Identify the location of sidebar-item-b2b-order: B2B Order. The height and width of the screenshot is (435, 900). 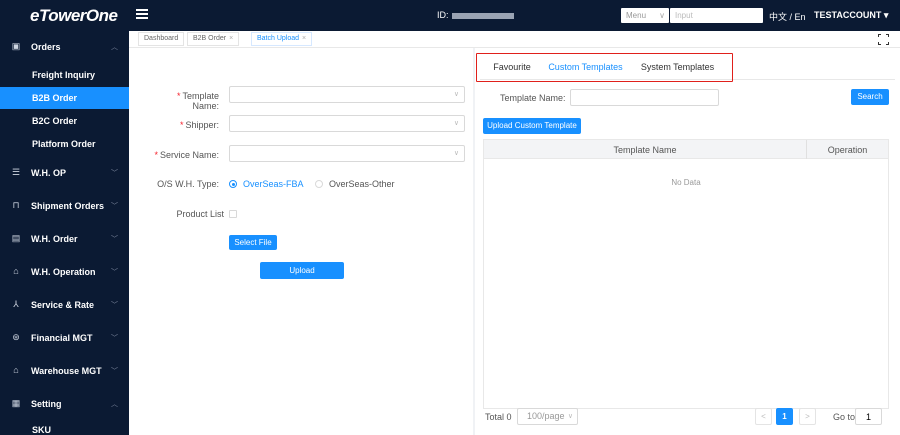
(64, 98).